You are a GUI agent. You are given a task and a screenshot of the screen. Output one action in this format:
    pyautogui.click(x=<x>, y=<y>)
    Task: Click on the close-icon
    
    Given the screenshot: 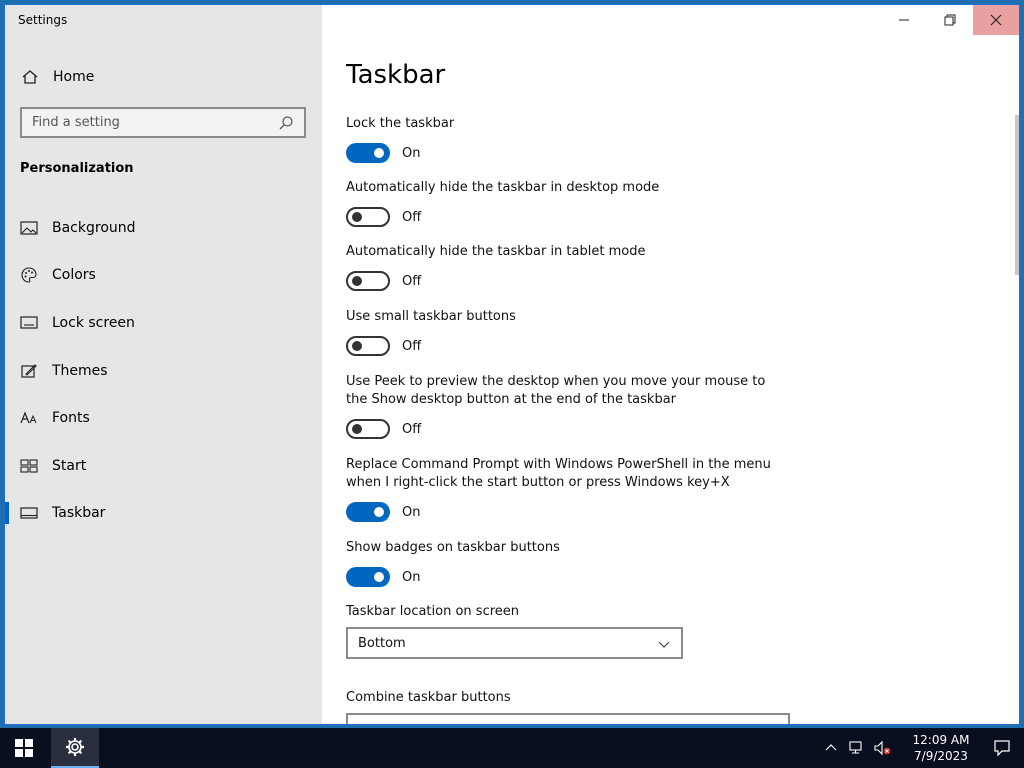 What is the action you would take?
    pyautogui.click(x=996, y=20)
    